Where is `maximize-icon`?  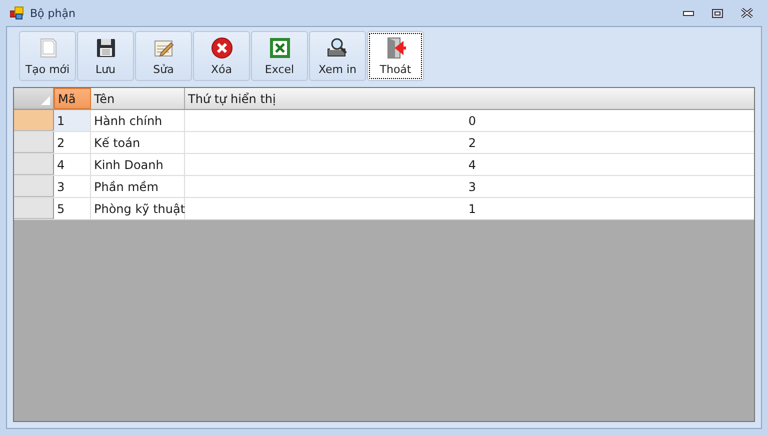
maximize-icon is located at coordinates (717, 13).